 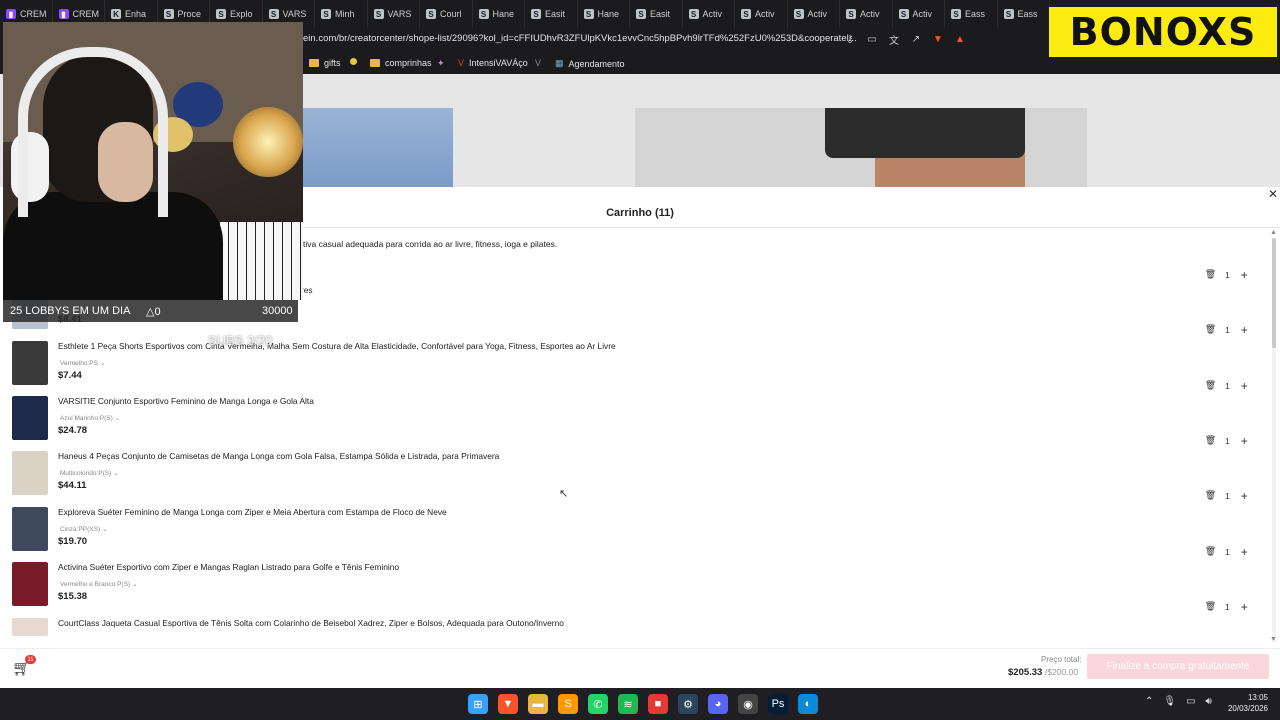 I want to click on display-icon: ▭, so click(x=1190, y=701).